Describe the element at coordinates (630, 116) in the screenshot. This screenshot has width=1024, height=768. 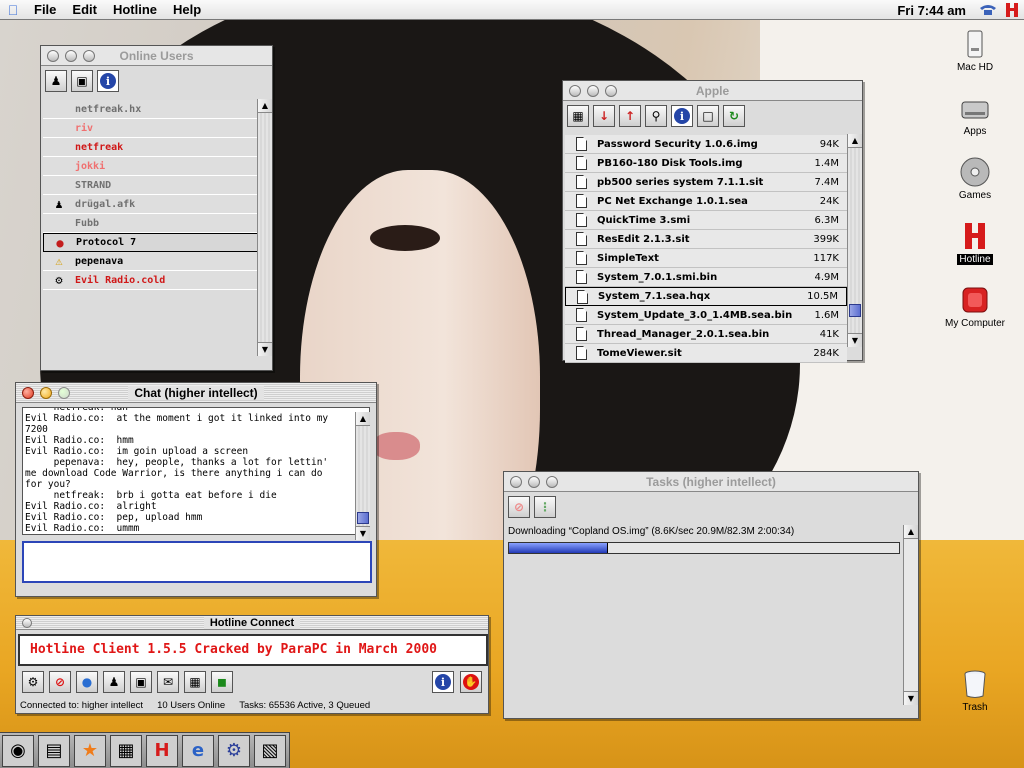
I see `upload-button: ↑` at that location.